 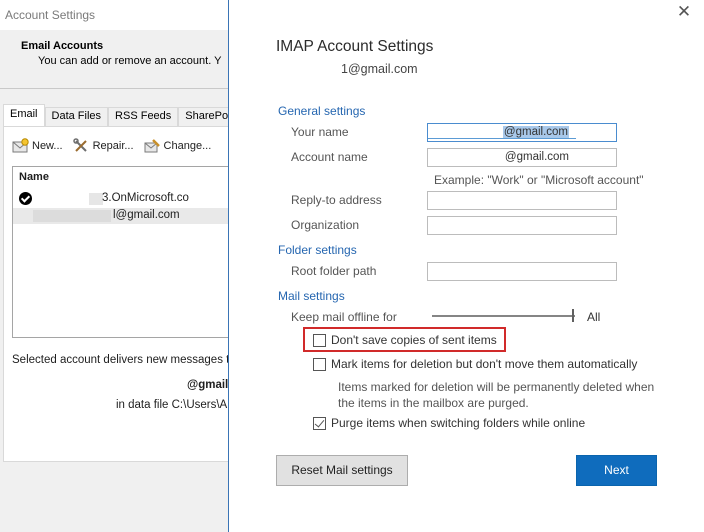 What do you see at coordinates (325, 225) in the screenshot?
I see `organization-label: Organization` at bounding box center [325, 225].